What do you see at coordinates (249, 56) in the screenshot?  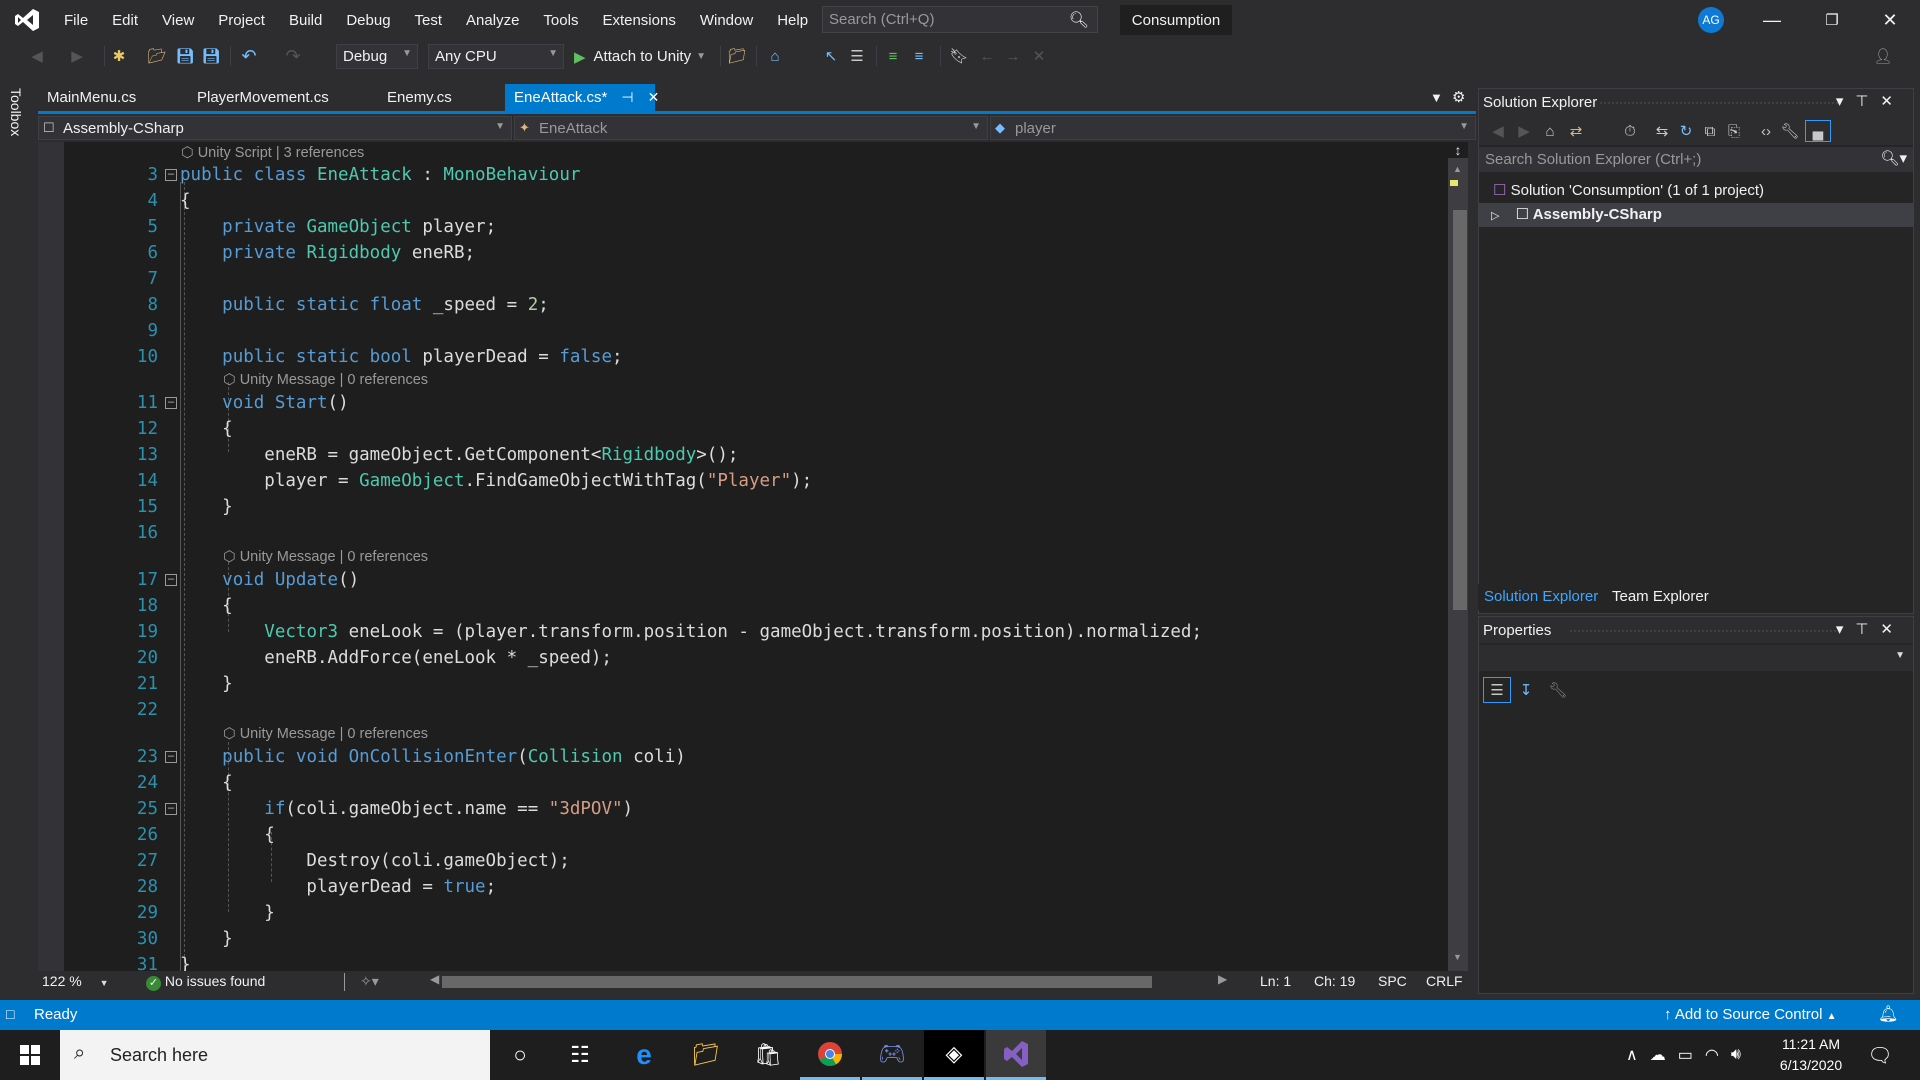 I see `undo-icon: ↶` at bounding box center [249, 56].